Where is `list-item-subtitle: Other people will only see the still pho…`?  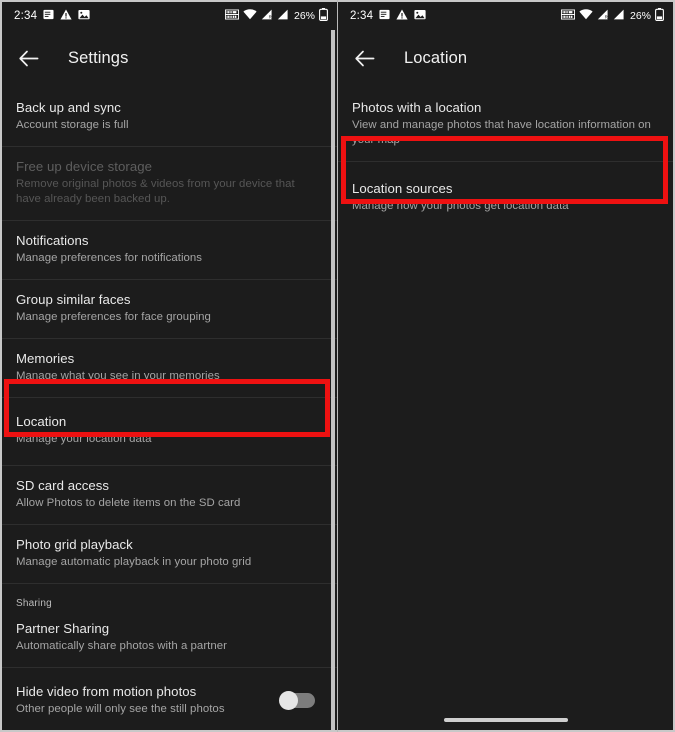
list-item-subtitle: Other people will only see the still pho… is located at coordinates (120, 709).